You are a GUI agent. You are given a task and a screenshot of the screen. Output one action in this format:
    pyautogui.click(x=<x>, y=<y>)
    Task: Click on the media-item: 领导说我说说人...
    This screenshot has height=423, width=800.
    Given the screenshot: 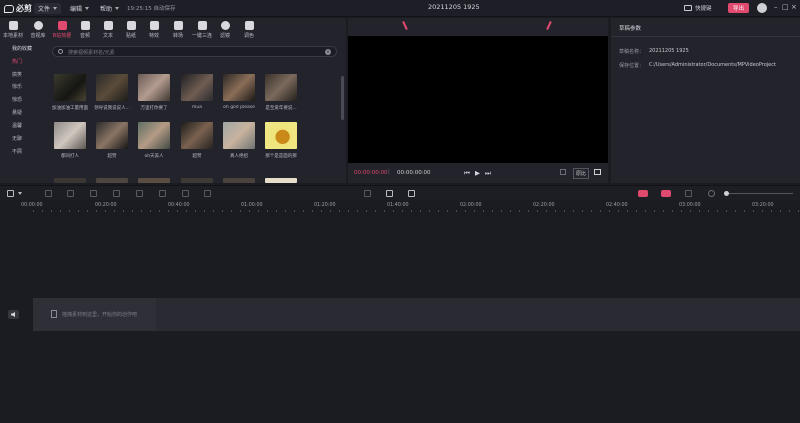 What is the action you would take?
    pyautogui.click(x=113, y=92)
    